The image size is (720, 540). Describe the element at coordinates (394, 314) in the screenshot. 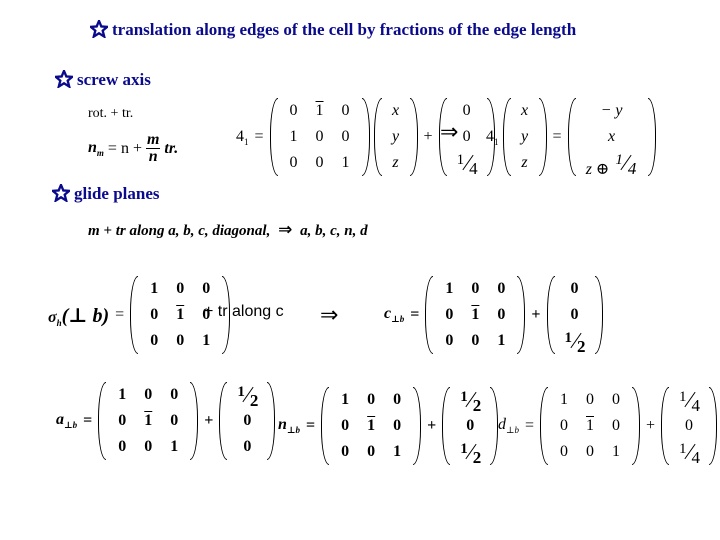

I see `glide-op-label: c⊥b` at that location.